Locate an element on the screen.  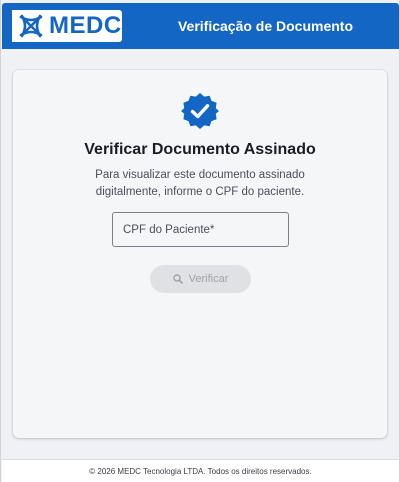
app-header: MEDC Verificação de Documento is located at coordinates (200, 26).